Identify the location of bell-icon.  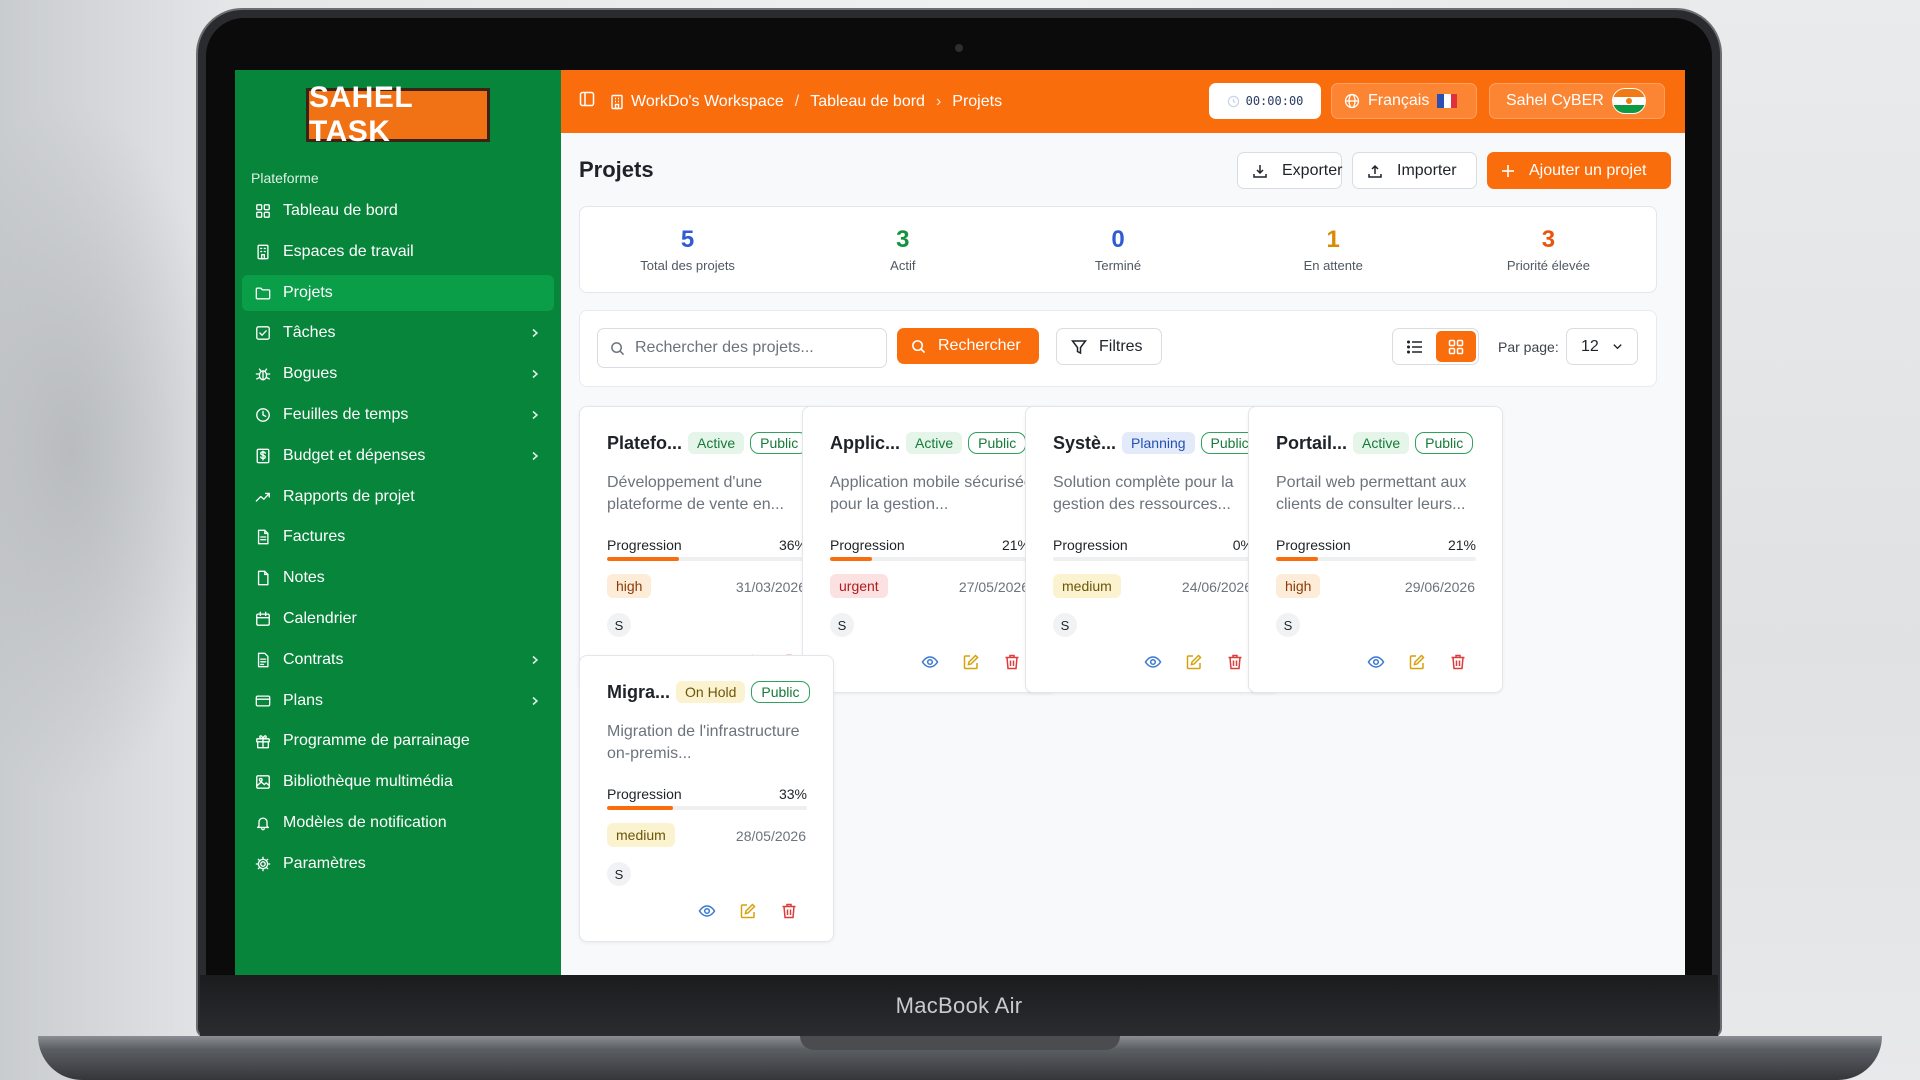
(263, 823).